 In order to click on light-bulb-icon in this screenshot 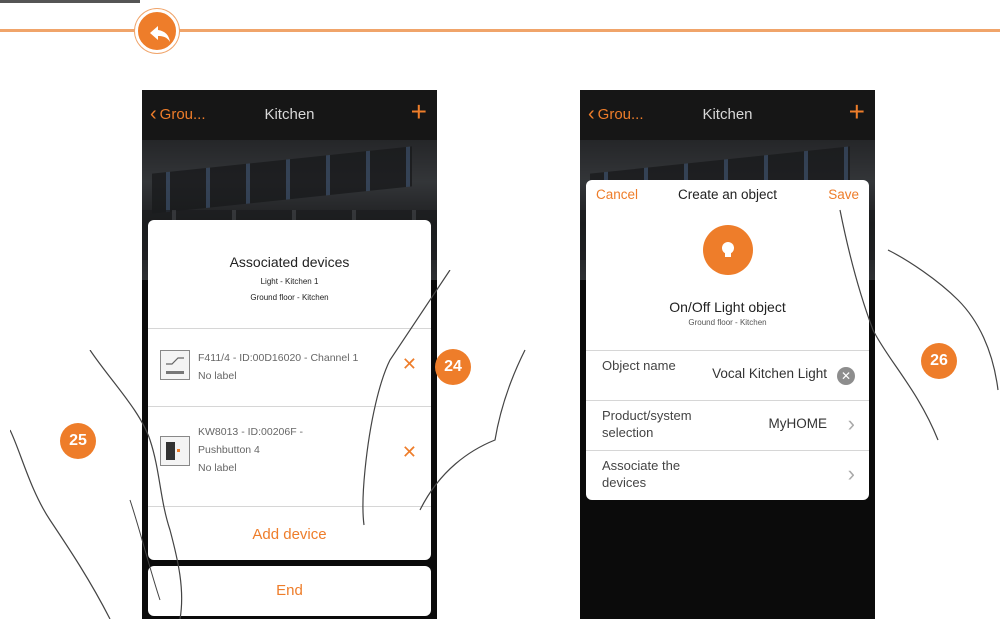, I will do `click(728, 250)`.